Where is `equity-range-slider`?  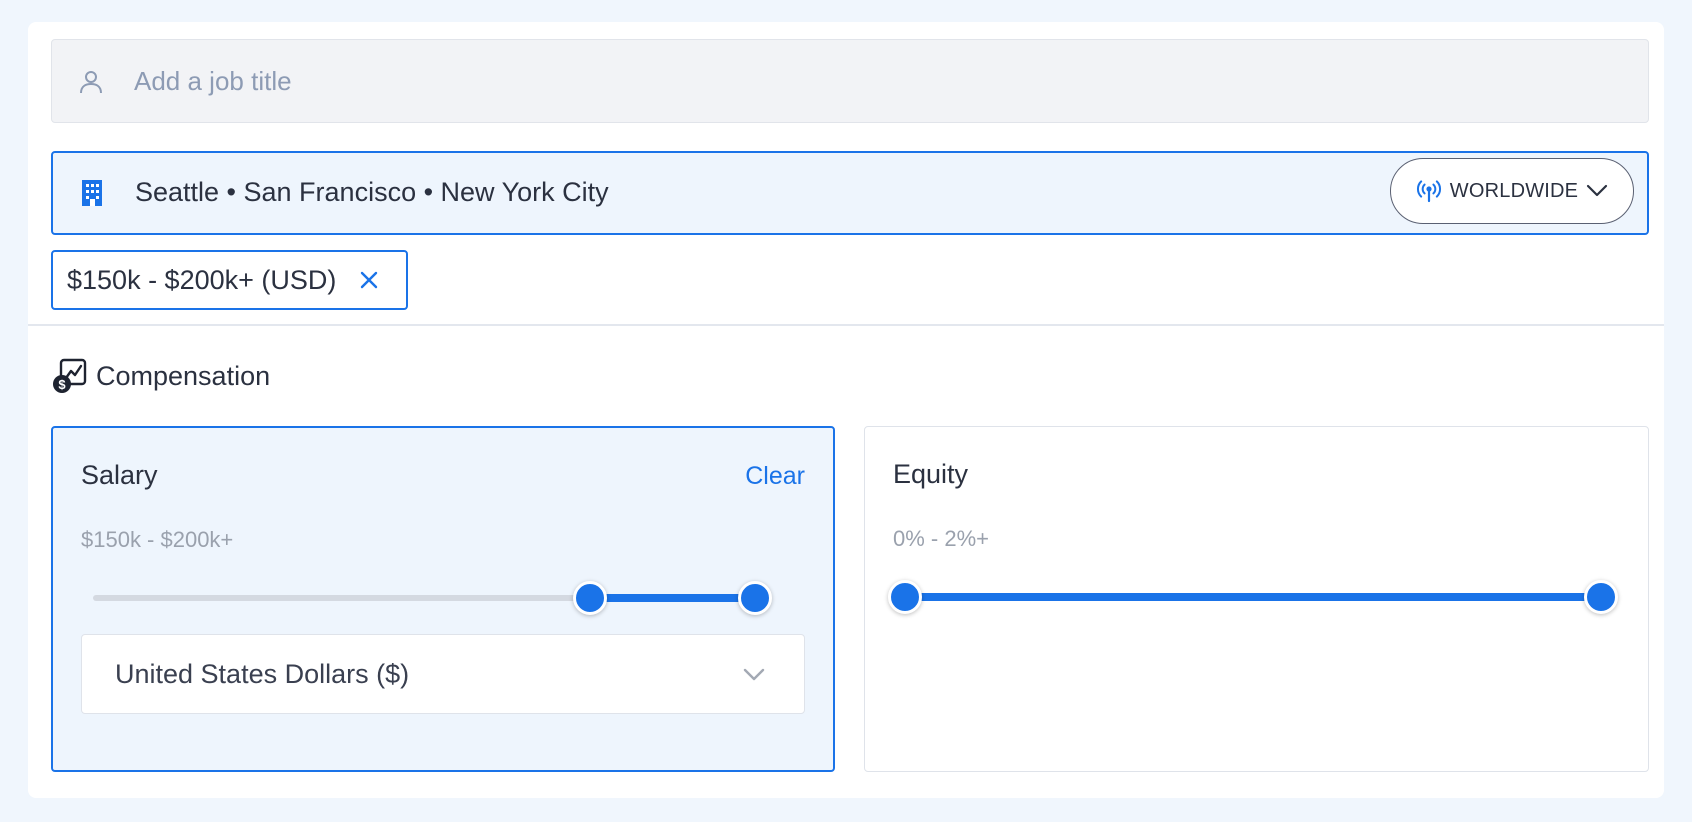 equity-range-slider is located at coordinates (1253, 597).